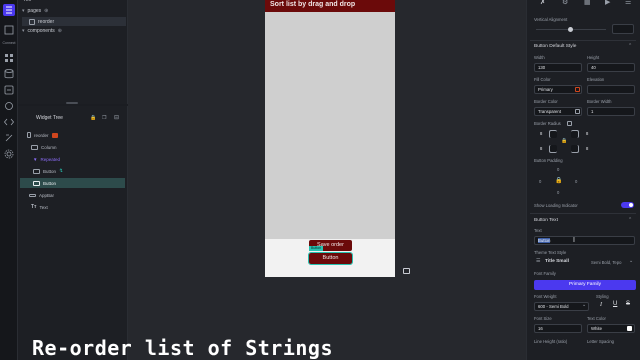 The image size is (640, 360). Describe the element at coordinates (607, 3) in the screenshot. I see `play-tab-icon: ▶` at that location.